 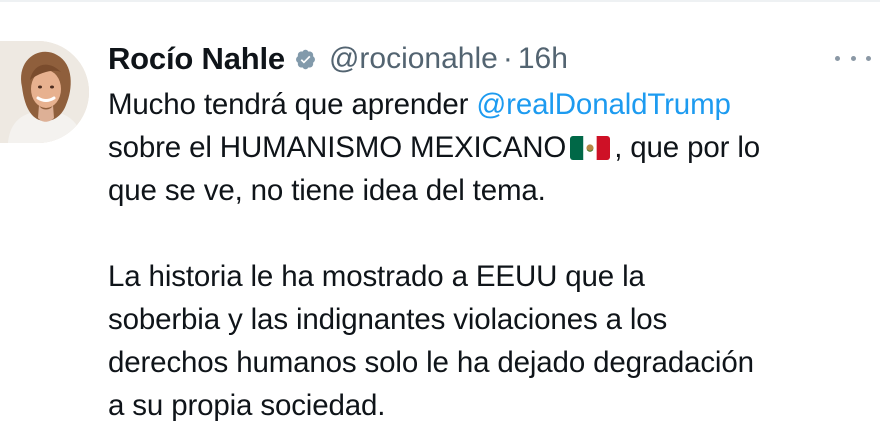 What do you see at coordinates (196, 59) in the screenshot?
I see `display-name: Rocío Nahle` at bounding box center [196, 59].